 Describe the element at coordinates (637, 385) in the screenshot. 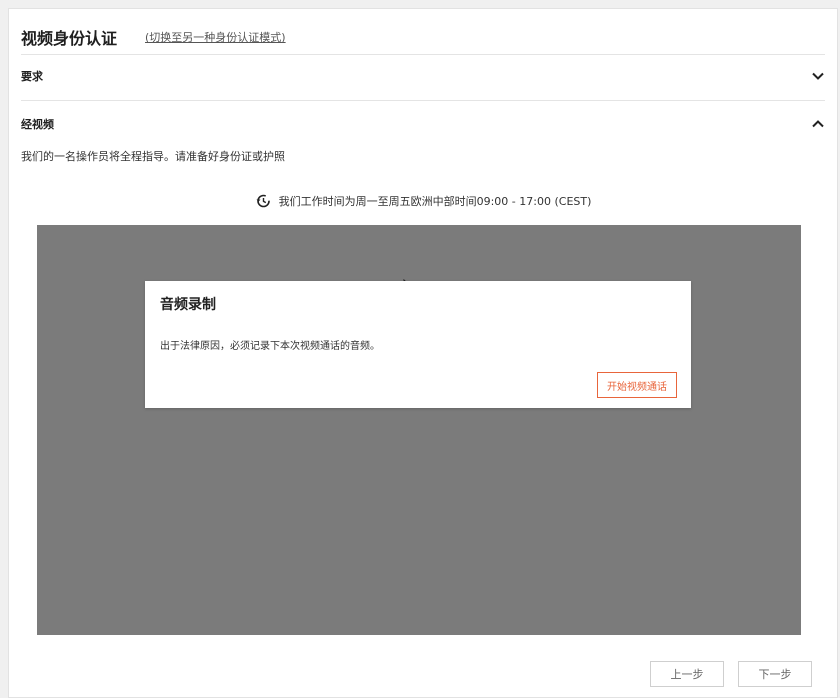

I see `start-video-call-button: 开始视频通话` at that location.